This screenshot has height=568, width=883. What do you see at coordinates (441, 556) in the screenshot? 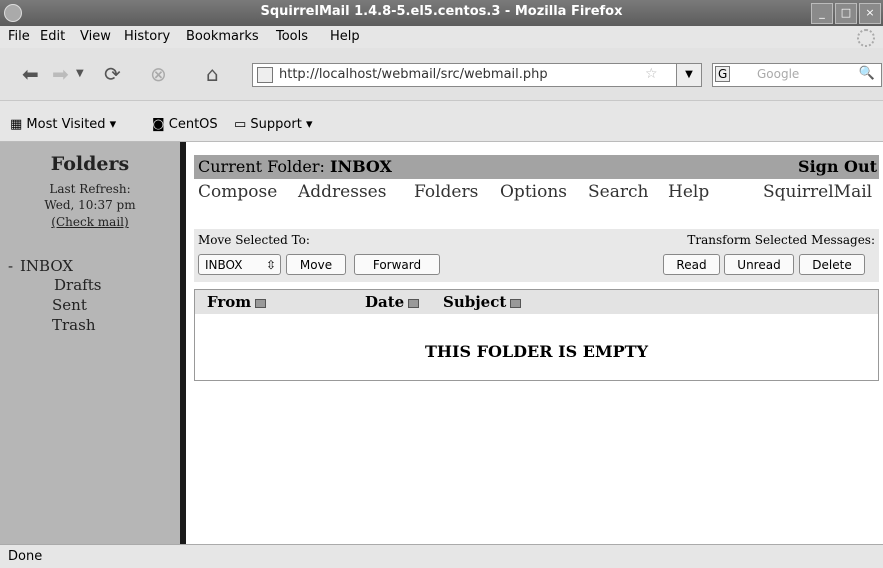
I see `status-bar: Done` at bounding box center [441, 556].